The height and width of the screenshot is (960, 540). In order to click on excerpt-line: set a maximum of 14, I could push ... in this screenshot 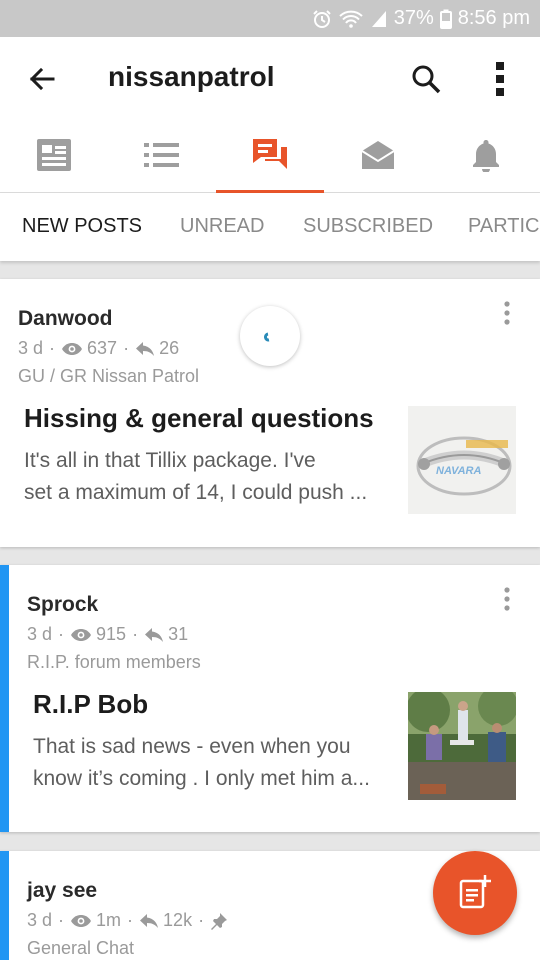, I will do `click(196, 492)`.